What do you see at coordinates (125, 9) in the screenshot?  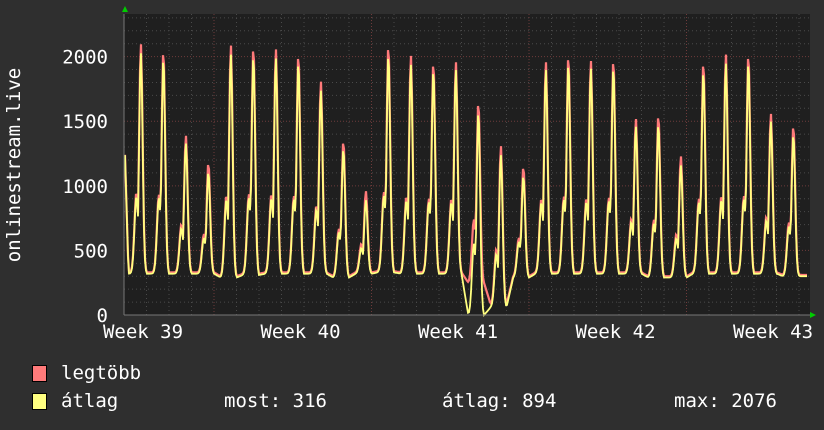 I see `y-axis-arrow-icon` at bounding box center [125, 9].